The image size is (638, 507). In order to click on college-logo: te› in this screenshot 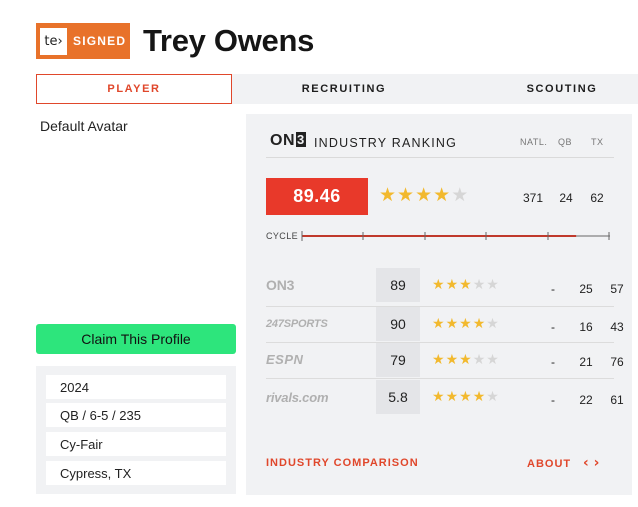, I will do `click(53, 41)`.